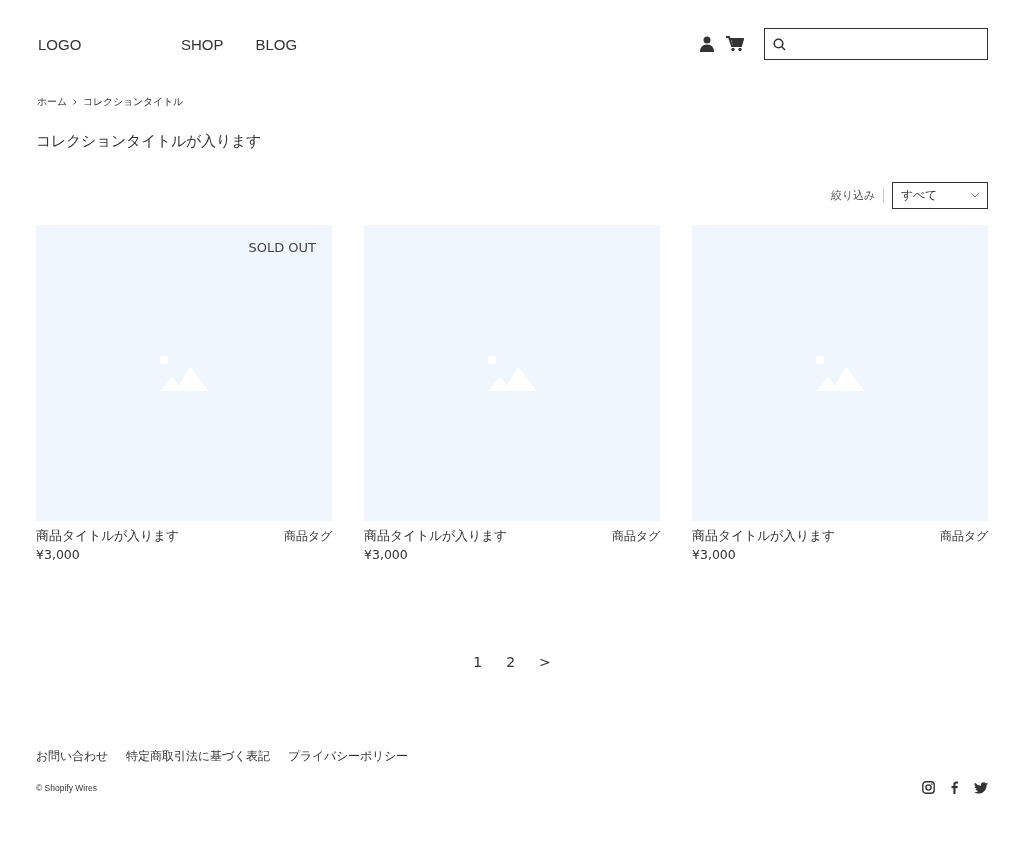 The height and width of the screenshot is (842, 1024). What do you see at coordinates (109, 44) in the screenshot?
I see `logo: LOGO` at bounding box center [109, 44].